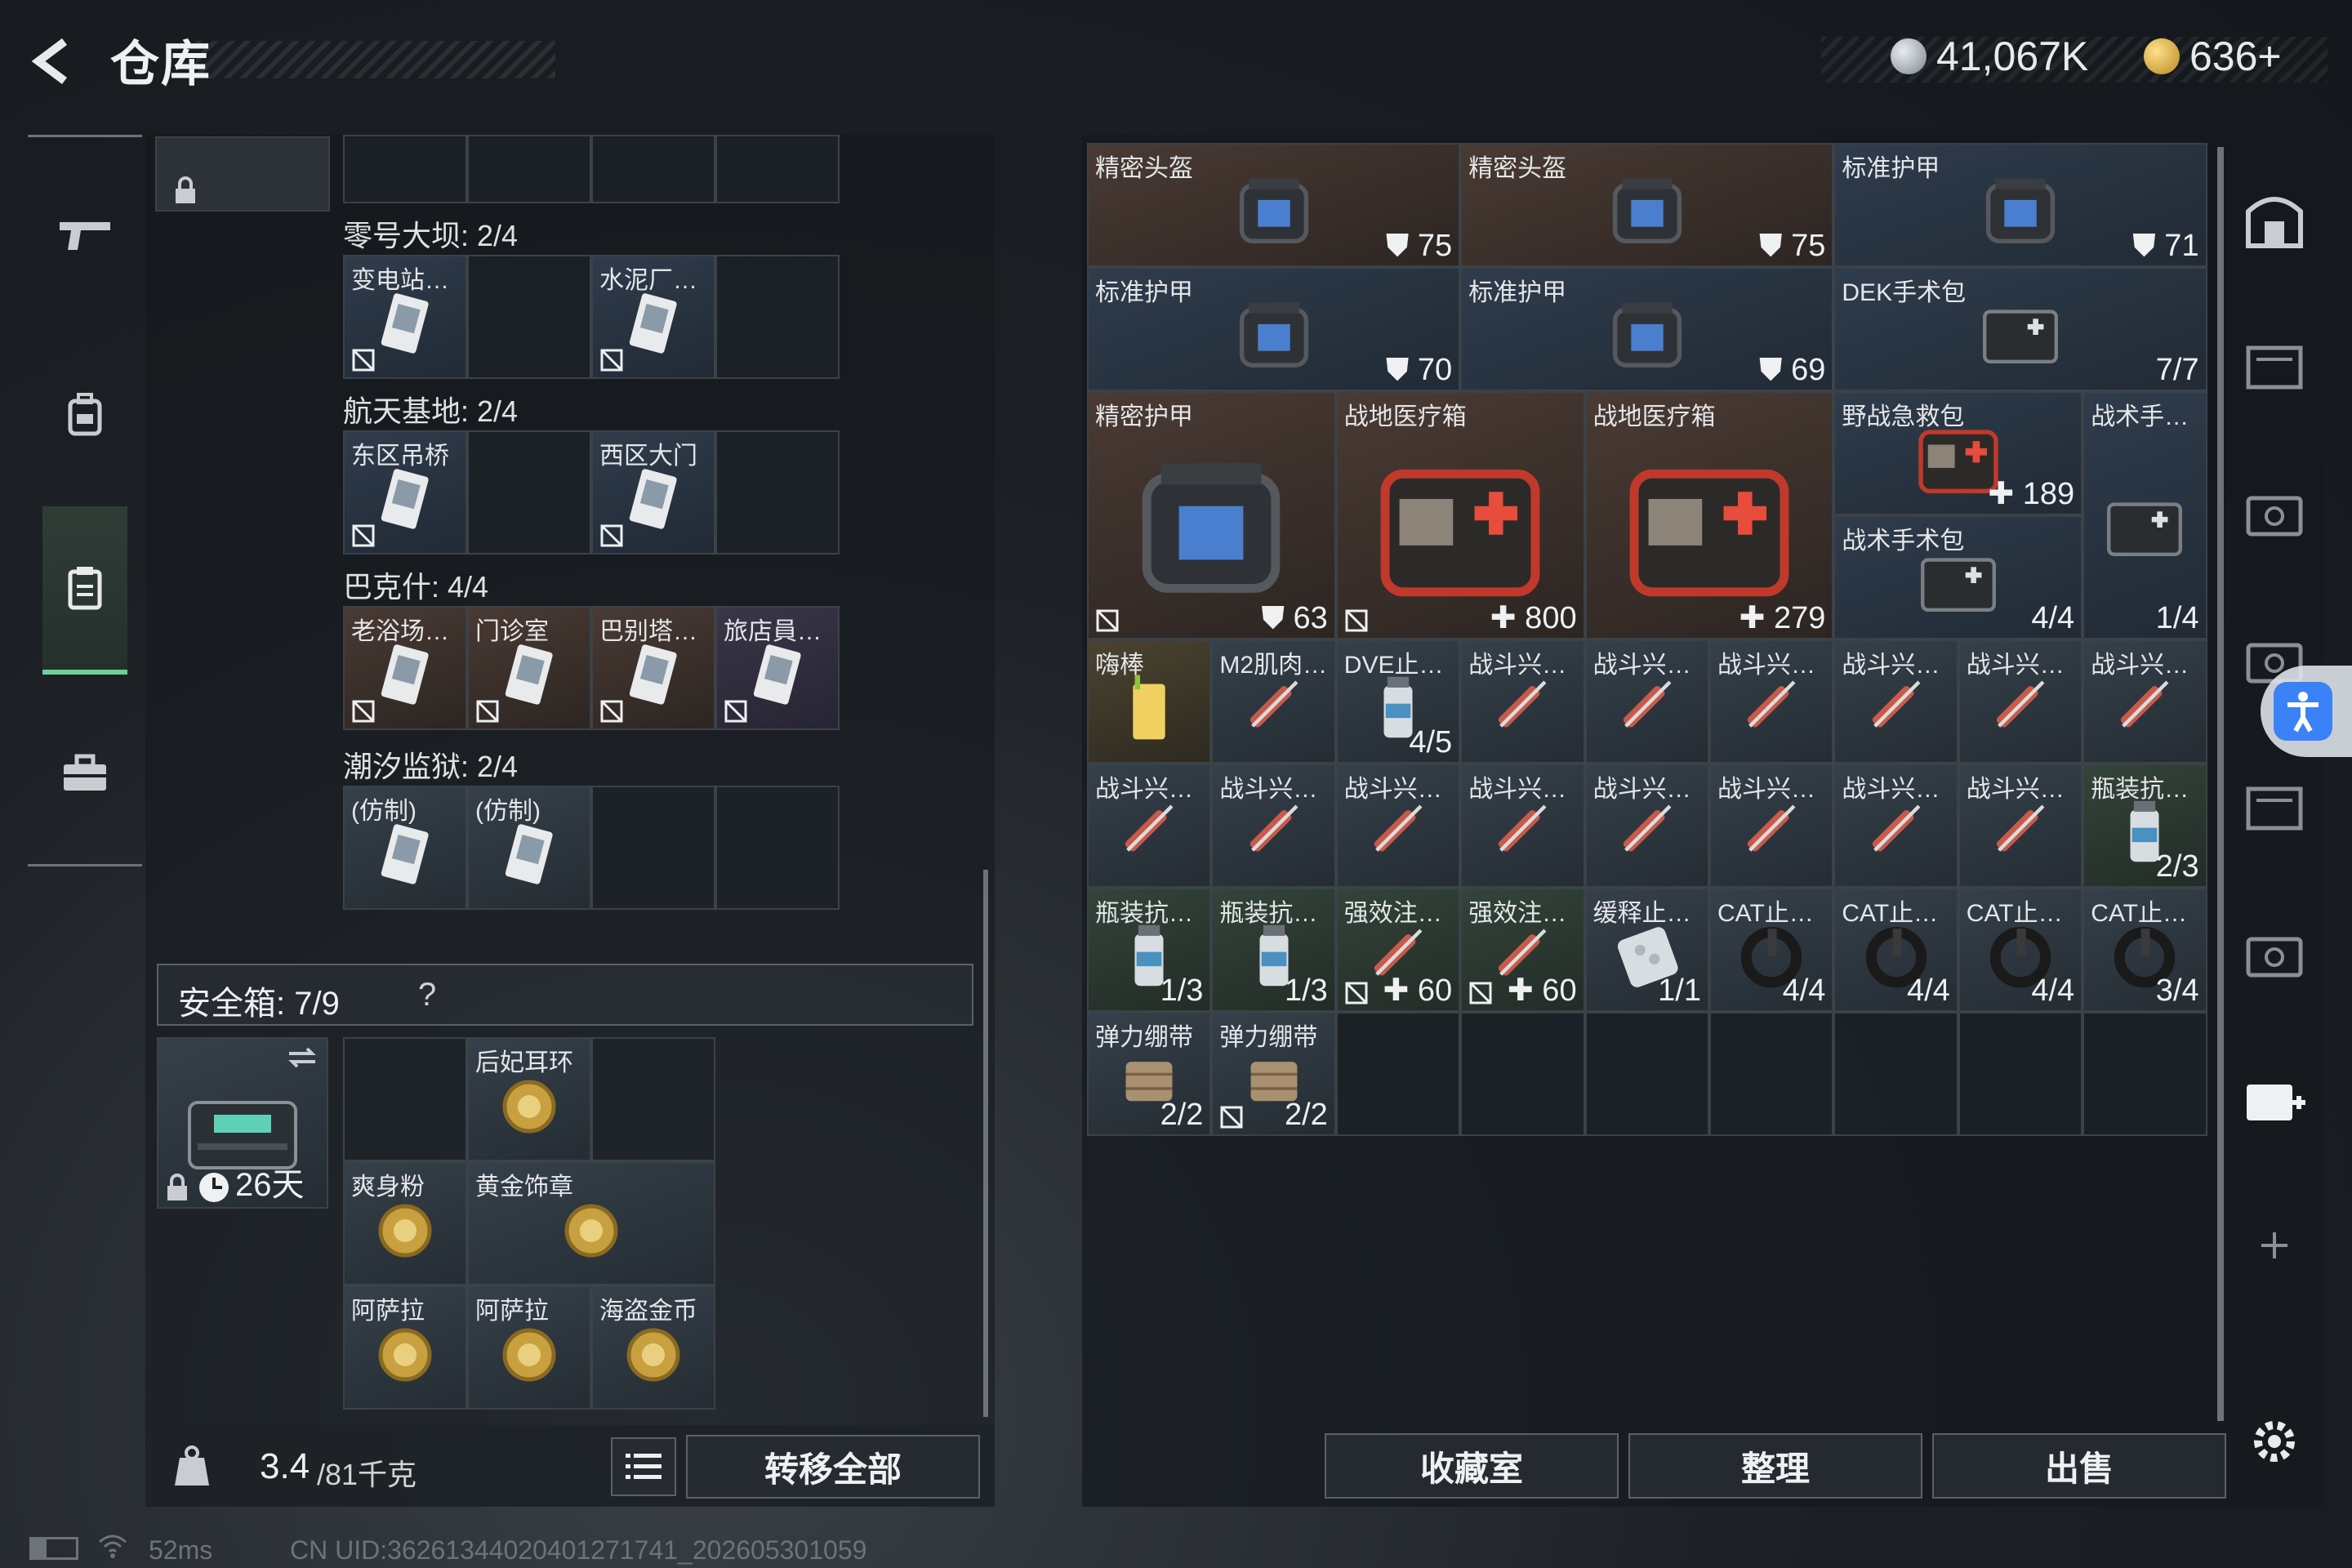 This screenshot has width=2352, height=1568. What do you see at coordinates (1398, 701) in the screenshot?
I see `storage-item: DVE止… 4/5` at bounding box center [1398, 701].